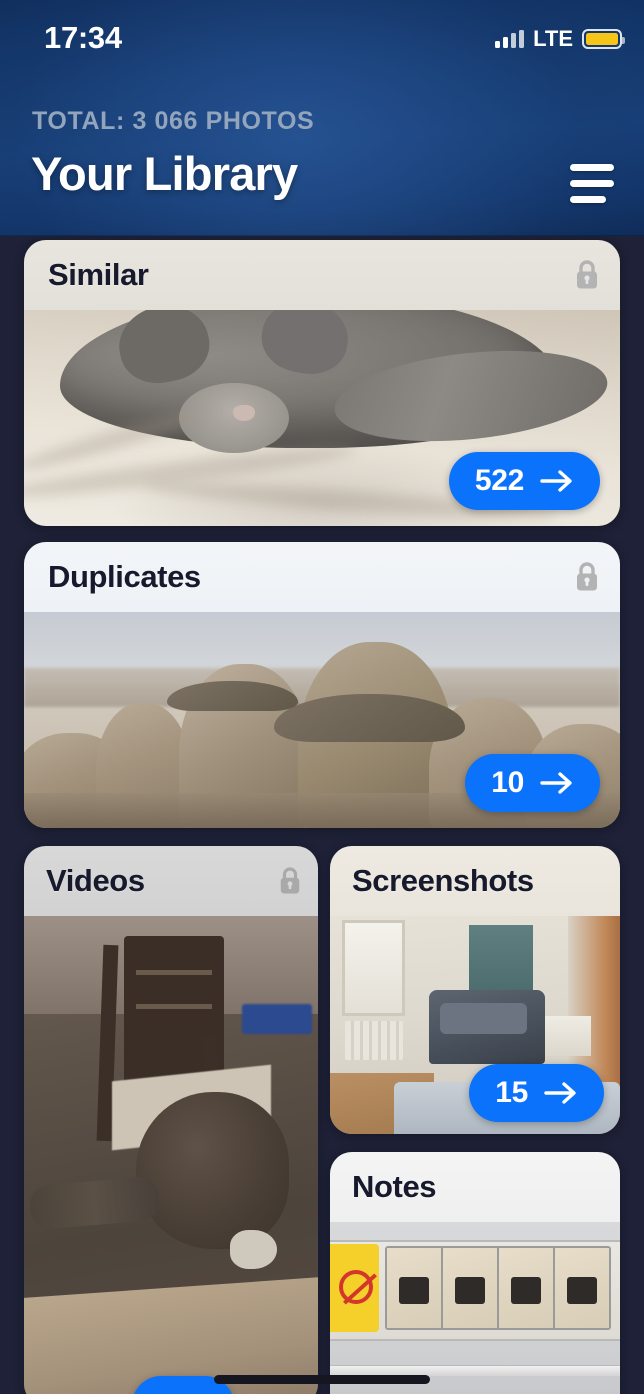 This screenshot has height=1394, width=644. Describe the element at coordinates (124, 576) in the screenshot. I see `card-duplicates-title: Duplicates` at that location.